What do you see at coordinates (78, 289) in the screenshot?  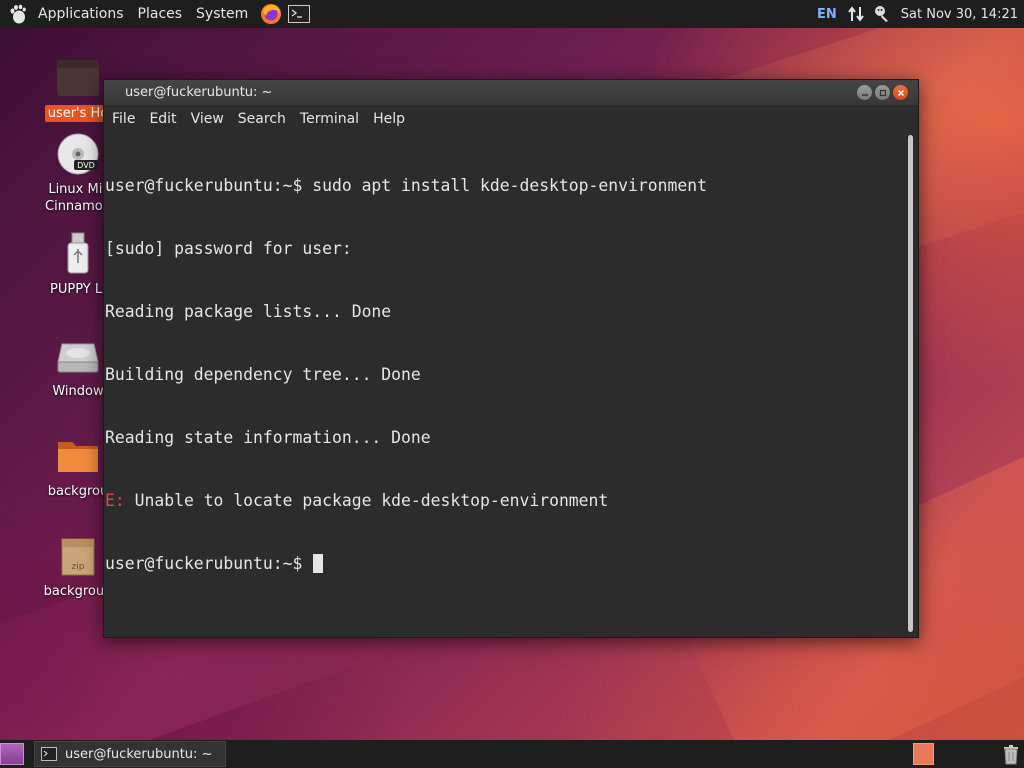 I see `desktop-icon-label: PUPPY LI` at bounding box center [78, 289].